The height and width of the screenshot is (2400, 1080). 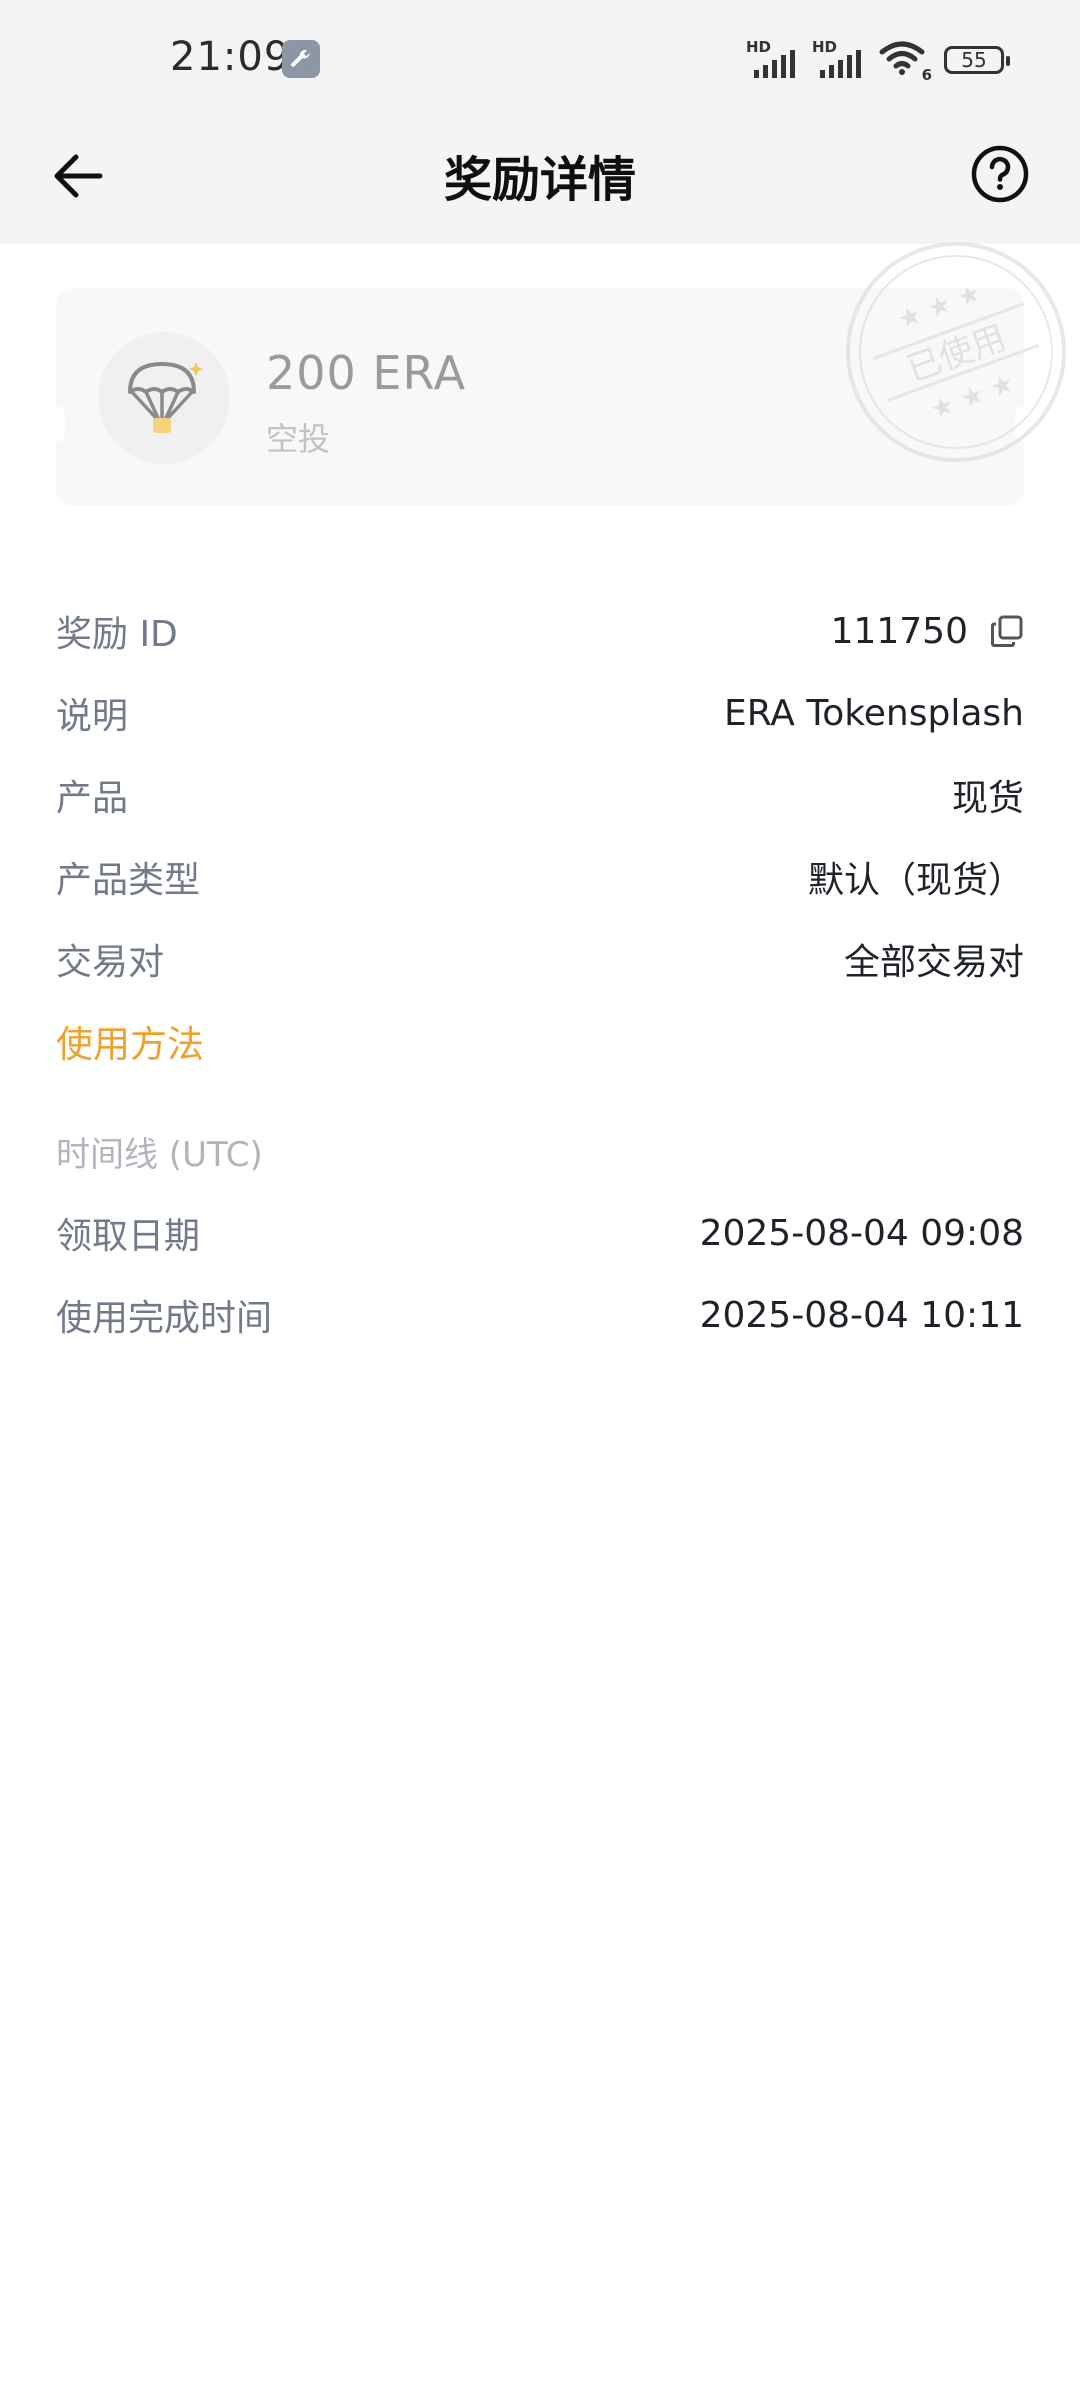 I want to click on product-value: 现货, so click(x=987, y=798).